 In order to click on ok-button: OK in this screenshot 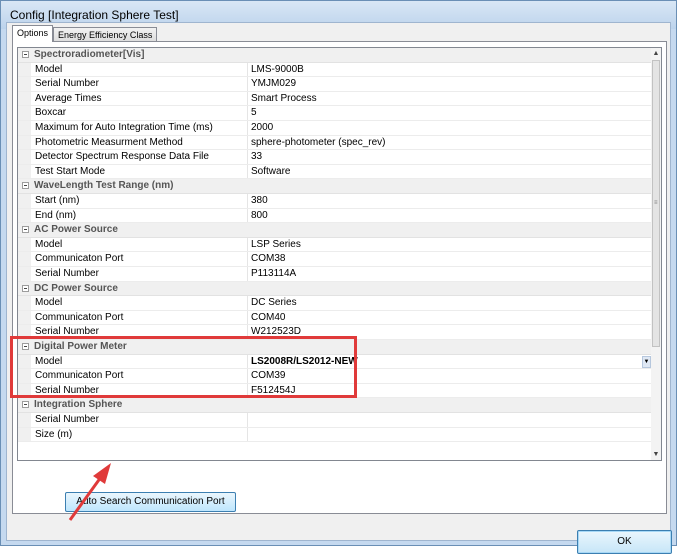, I will do `click(624, 542)`.